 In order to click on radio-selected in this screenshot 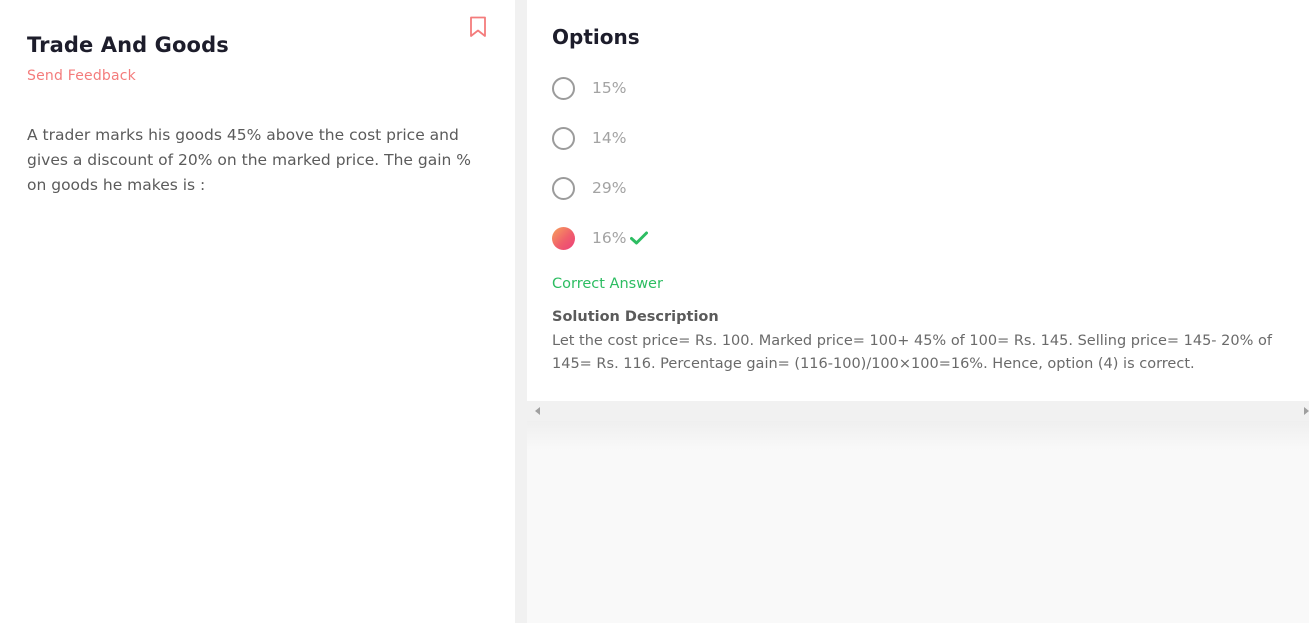, I will do `click(563, 238)`.